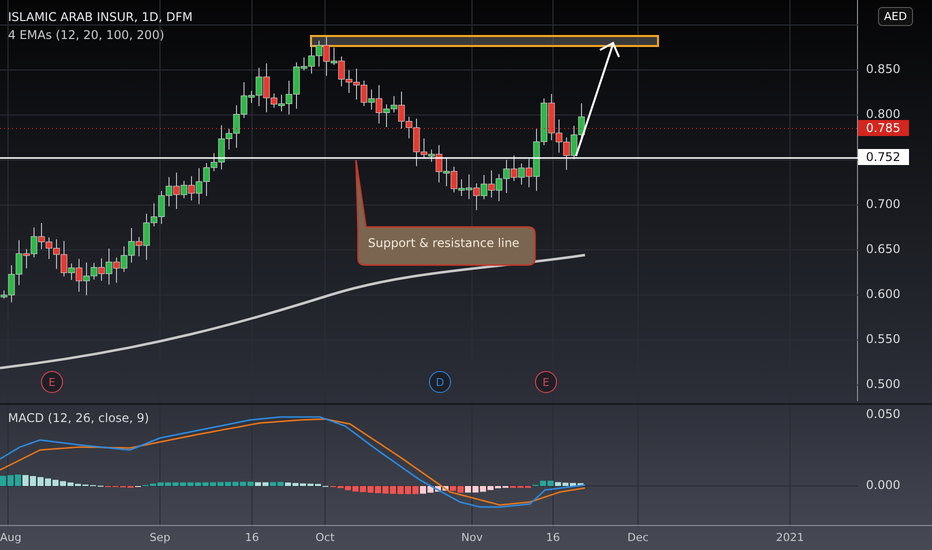  Describe the element at coordinates (883, 69) in the screenshot. I see `price-tick: 0.850` at that location.